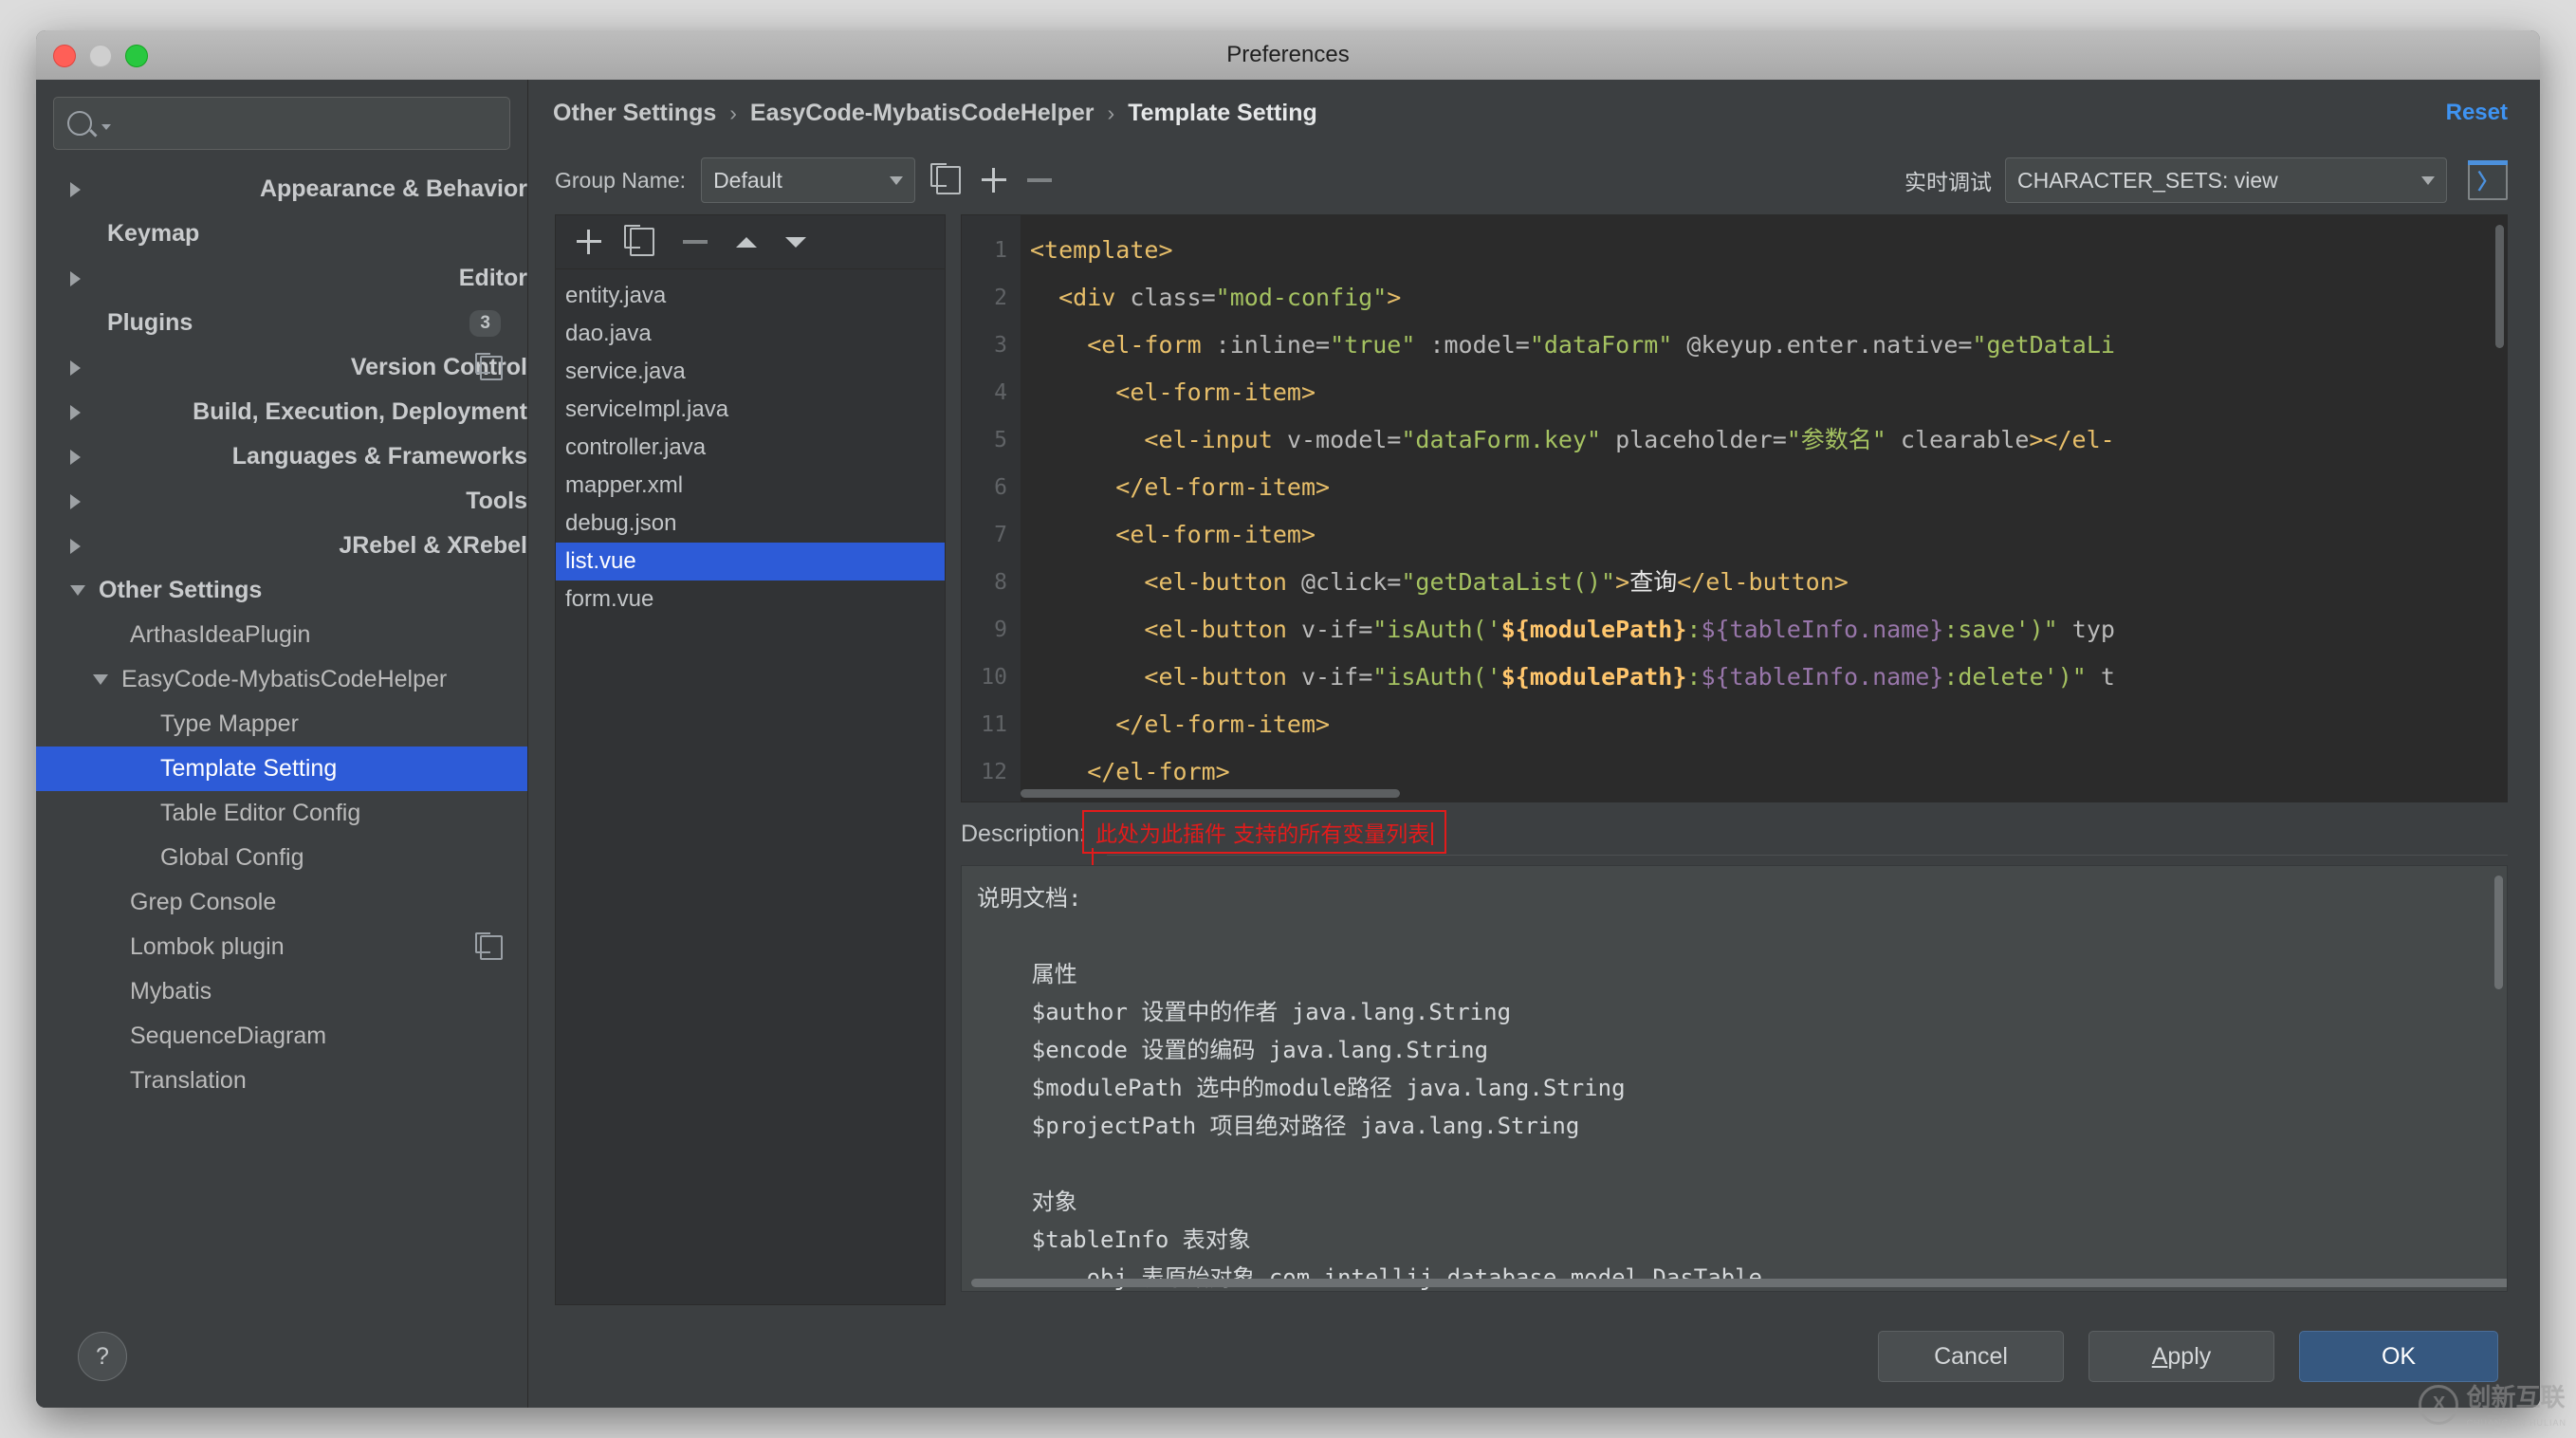 Image resolution: width=2576 pixels, height=1438 pixels. What do you see at coordinates (750, 372) in the screenshot?
I see `file-list-item: service.java` at bounding box center [750, 372].